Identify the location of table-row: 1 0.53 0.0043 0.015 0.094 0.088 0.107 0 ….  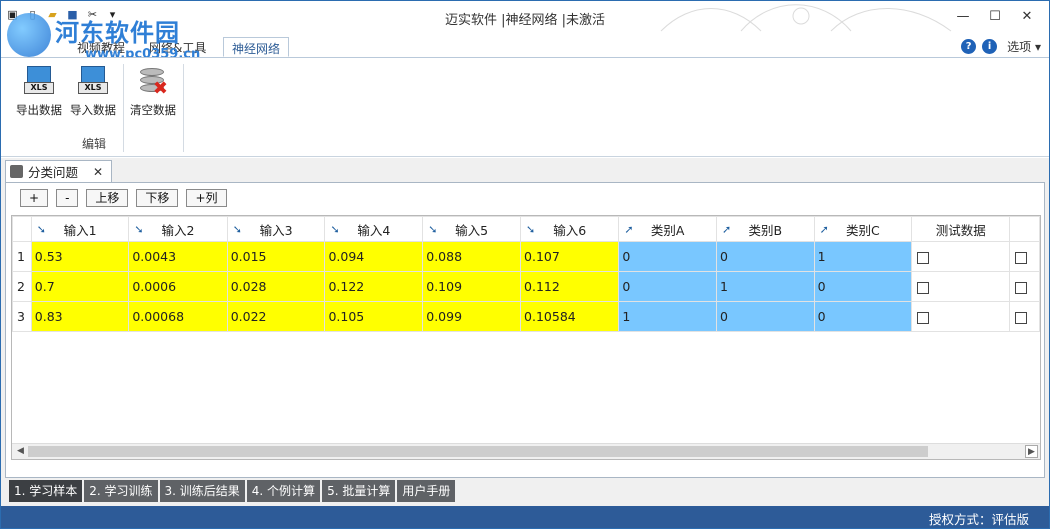
(526, 256).